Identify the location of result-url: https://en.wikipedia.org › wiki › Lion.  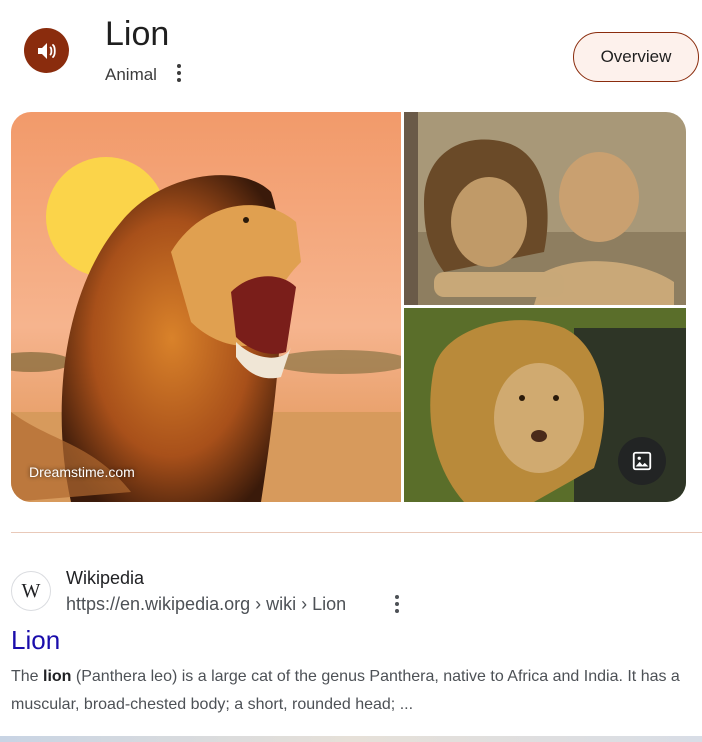
(206, 604).